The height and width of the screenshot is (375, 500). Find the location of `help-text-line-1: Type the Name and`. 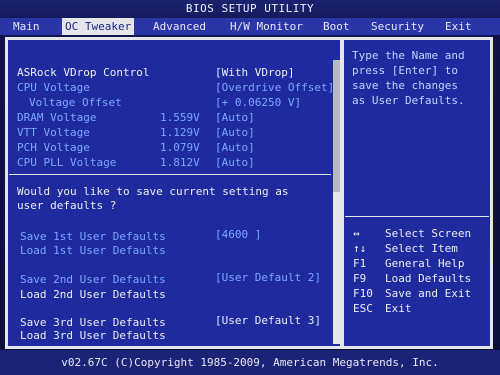

help-text-line-1: Type the Name and is located at coordinates (408, 55).